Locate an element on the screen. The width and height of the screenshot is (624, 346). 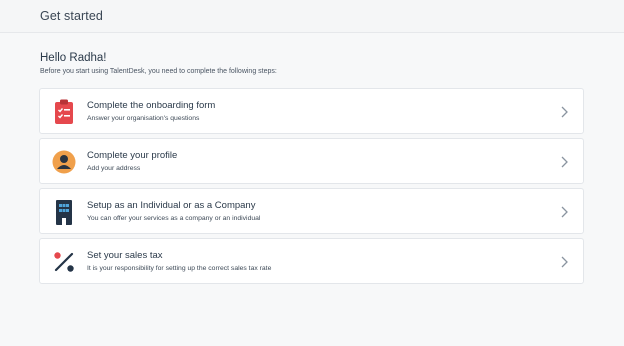
step-description: Add your address is located at coordinates (114, 168).